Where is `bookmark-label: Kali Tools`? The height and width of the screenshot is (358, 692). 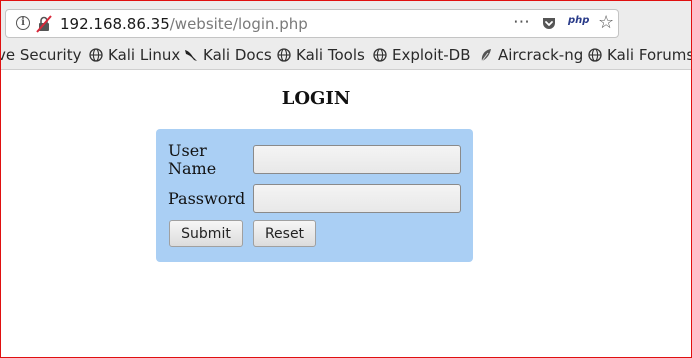
bookmark-label: Kali Tools is located at coordinates (330, 55).